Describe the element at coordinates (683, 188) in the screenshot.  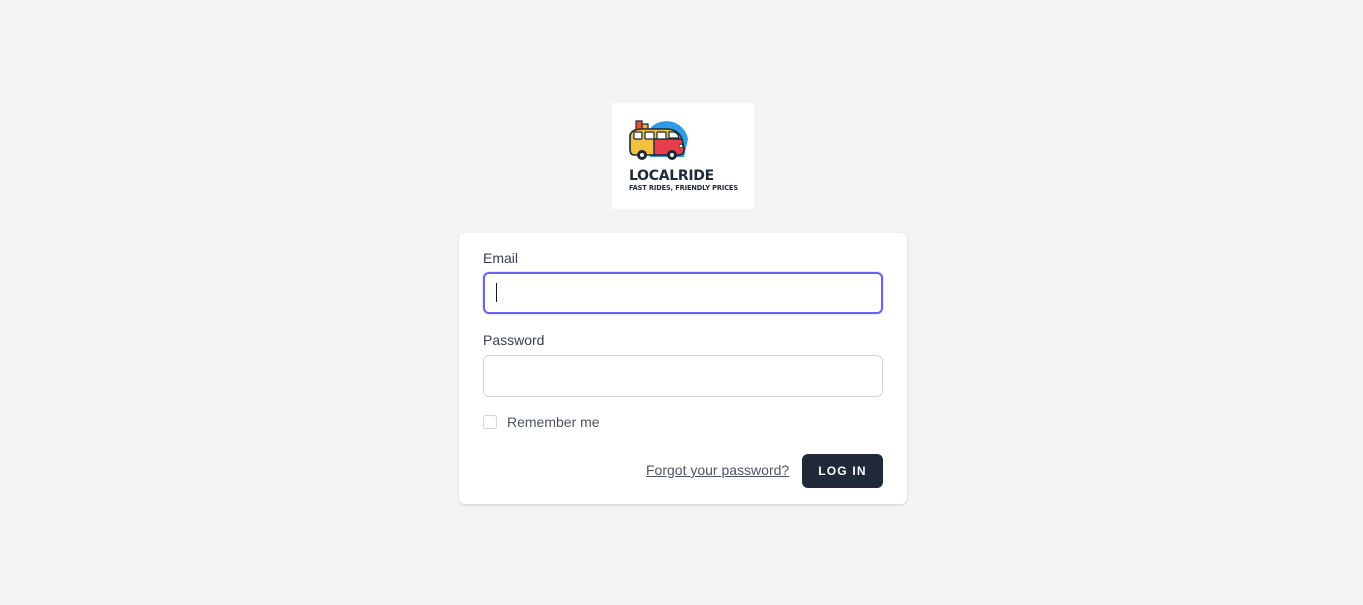
I see `logo-tagline: FAST RIDES, FRIENDLY PRICES` at that location.